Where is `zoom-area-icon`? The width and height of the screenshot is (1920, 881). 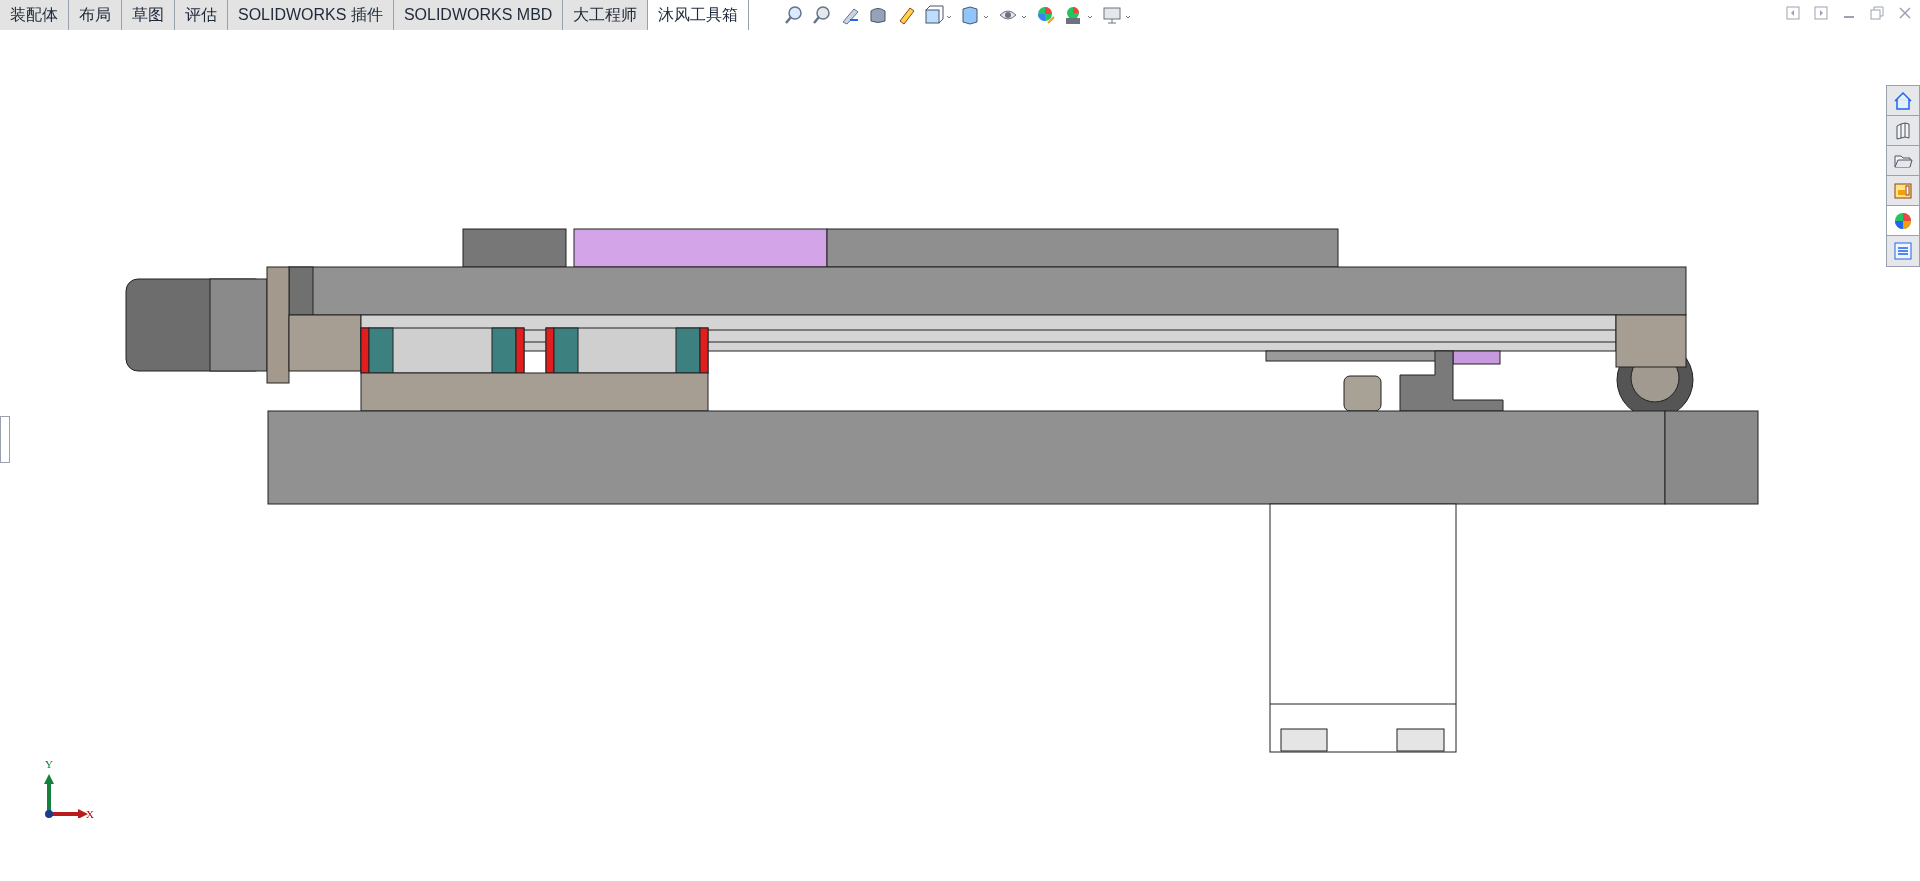
zoom-area-icon is located at coordinates (822, 15).